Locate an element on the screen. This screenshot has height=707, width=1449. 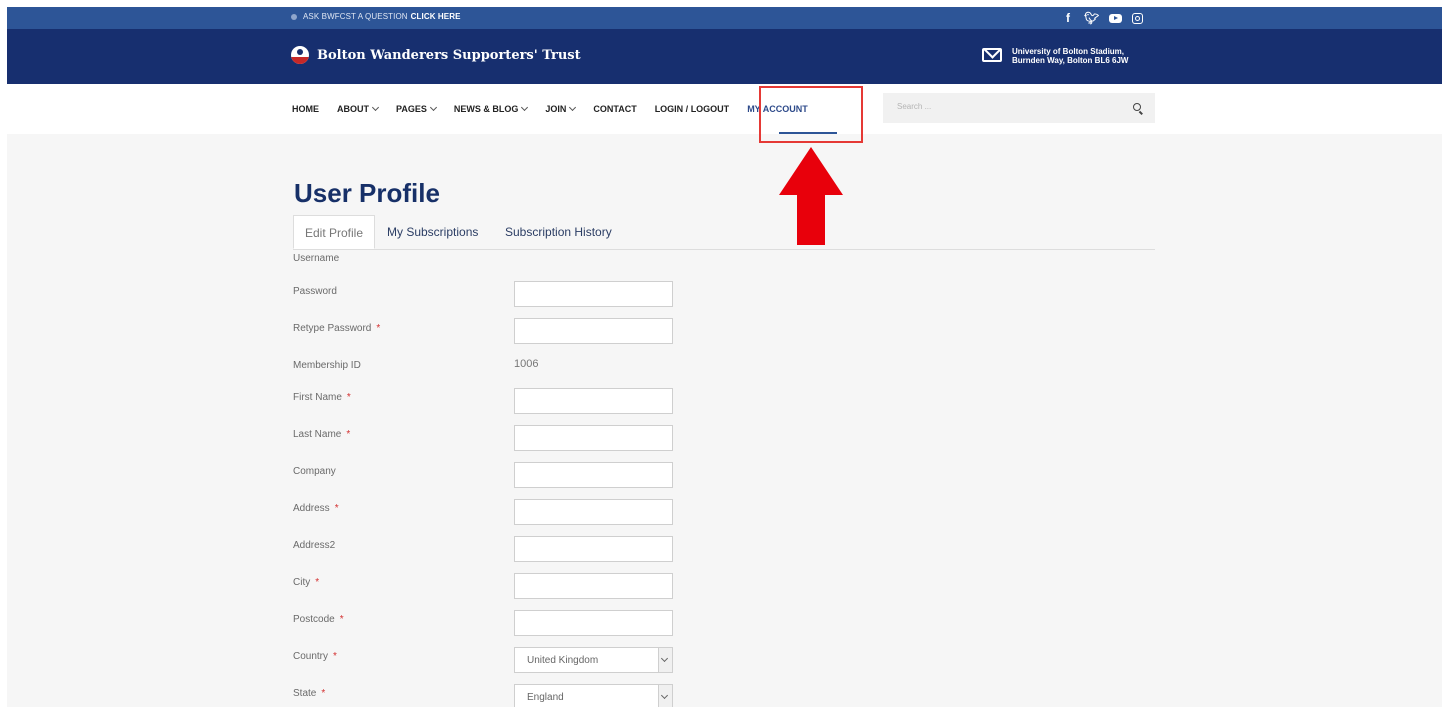
membership-id-label: Membership ID is located at coordinates (327, 365).